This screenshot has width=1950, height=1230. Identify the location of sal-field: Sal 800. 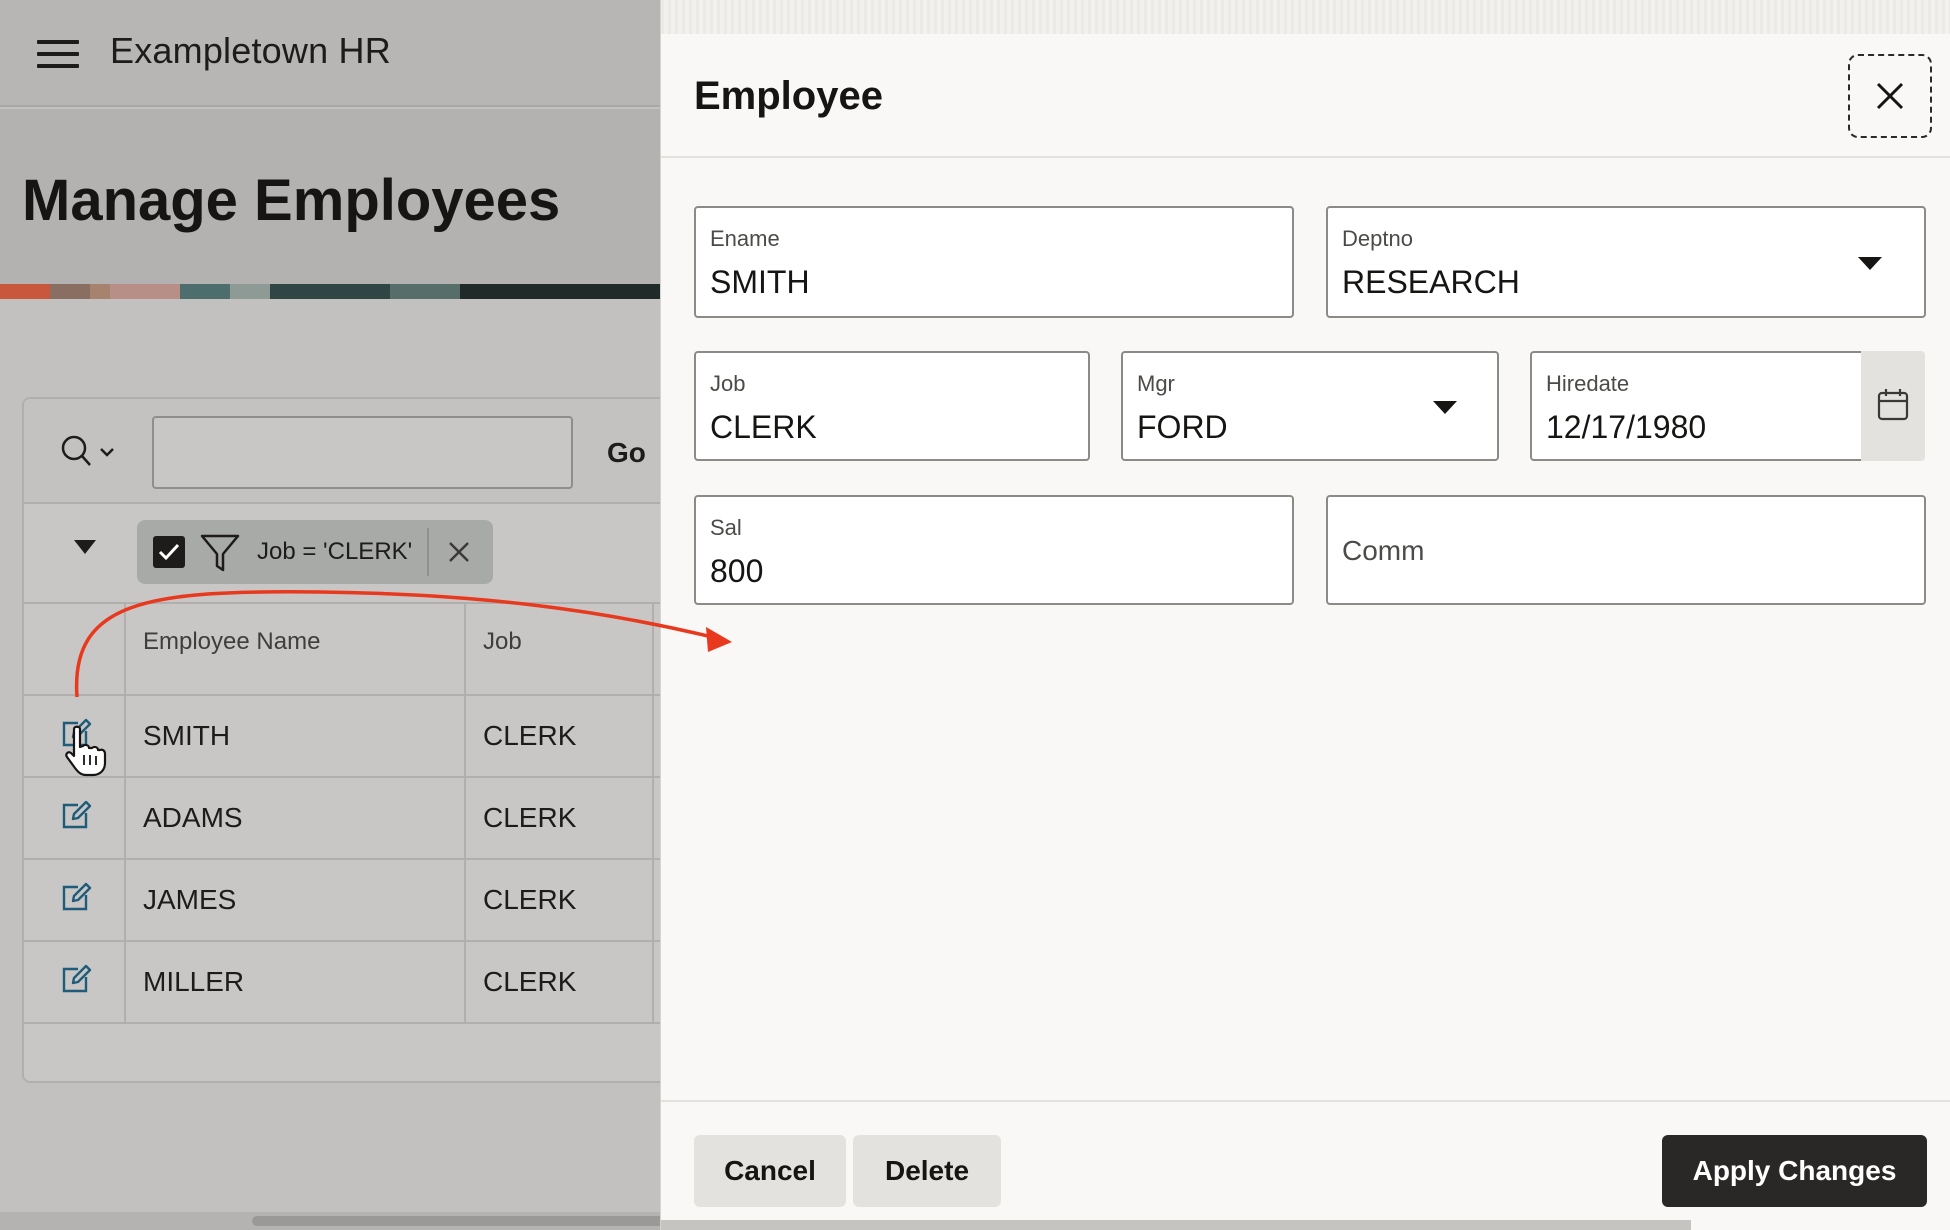
(994, 550).